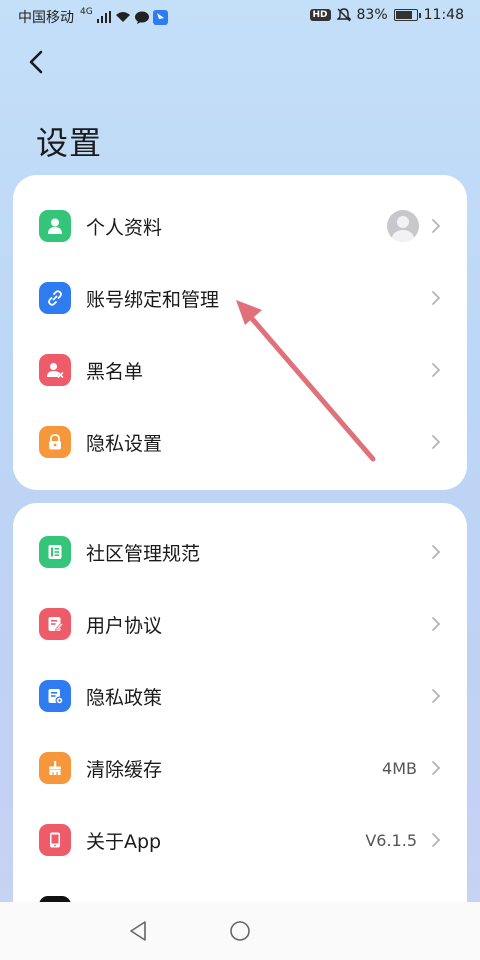  Describe the element at coordinates (143, 553) in the screenshot. I see `item-label: 社区管理规范` at that location.